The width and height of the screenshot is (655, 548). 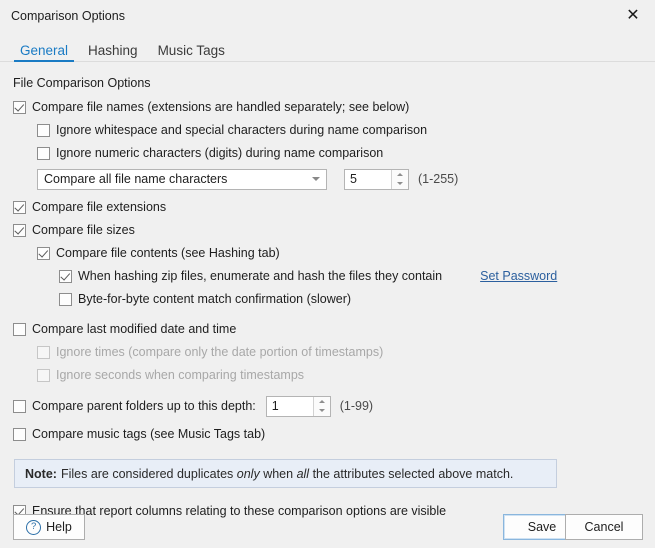 I want to click on tab-music-tags: Music Tags, so click(x=191, y=53).